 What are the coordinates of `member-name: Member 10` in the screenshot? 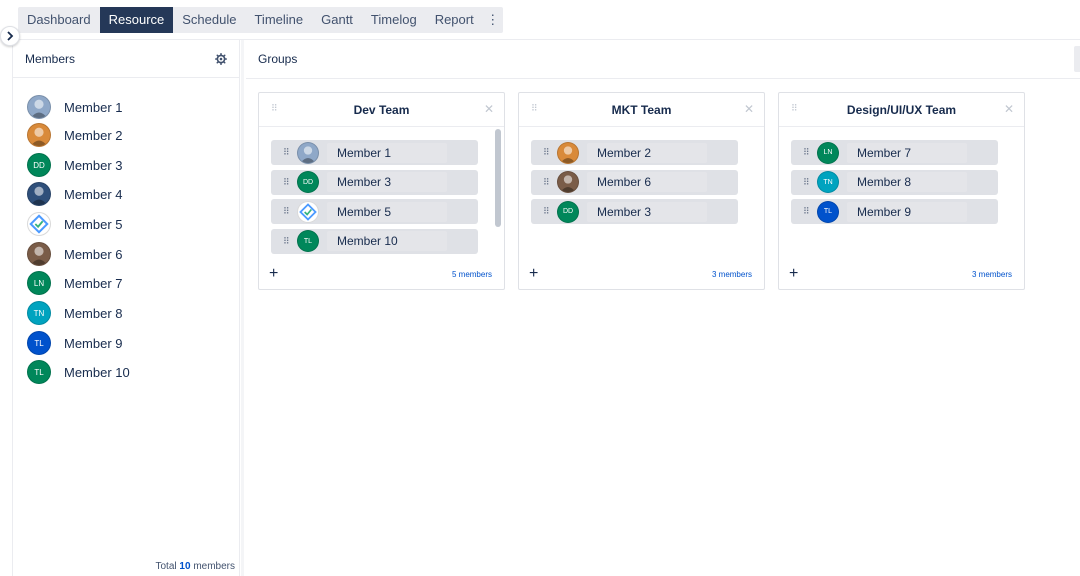 It's located at (97, 372).